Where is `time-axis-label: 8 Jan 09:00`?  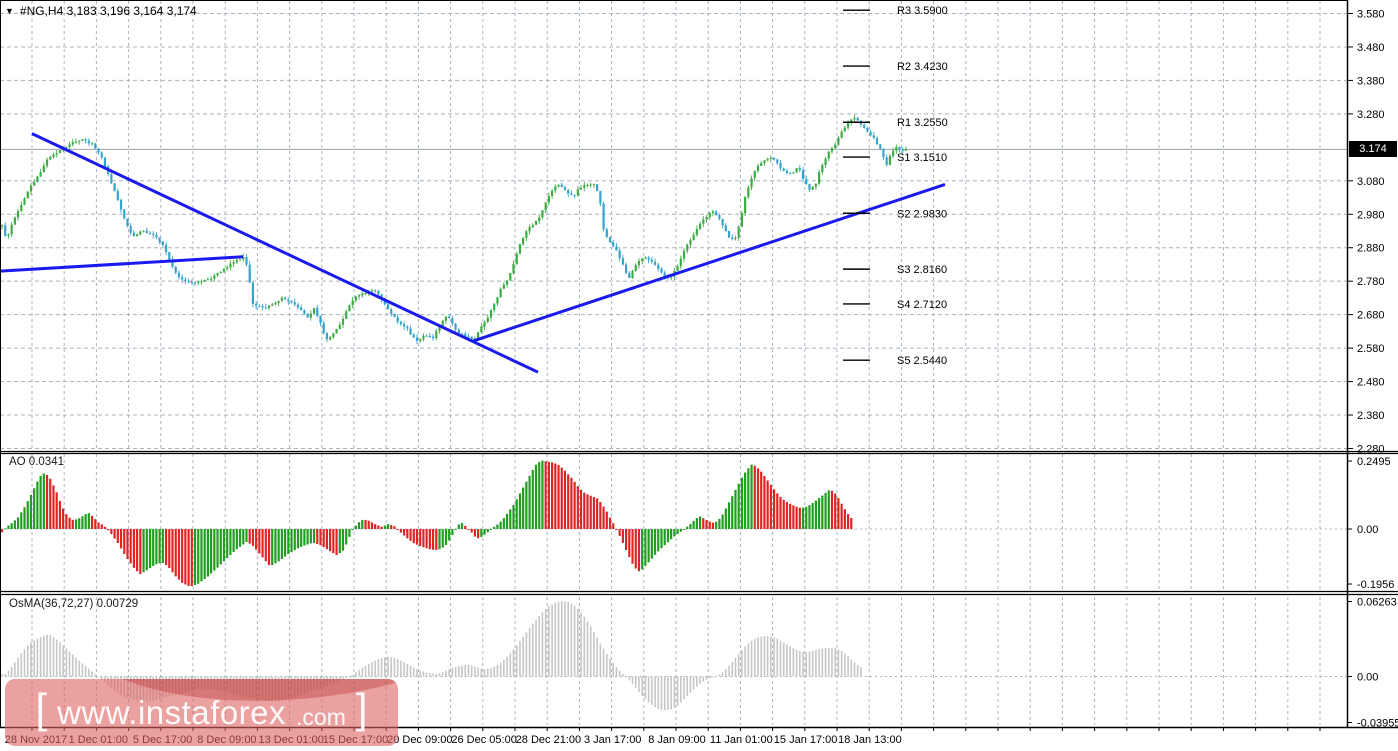 time-axis-label: 8 Jan 09:00 is located at coordinates (677, 740).